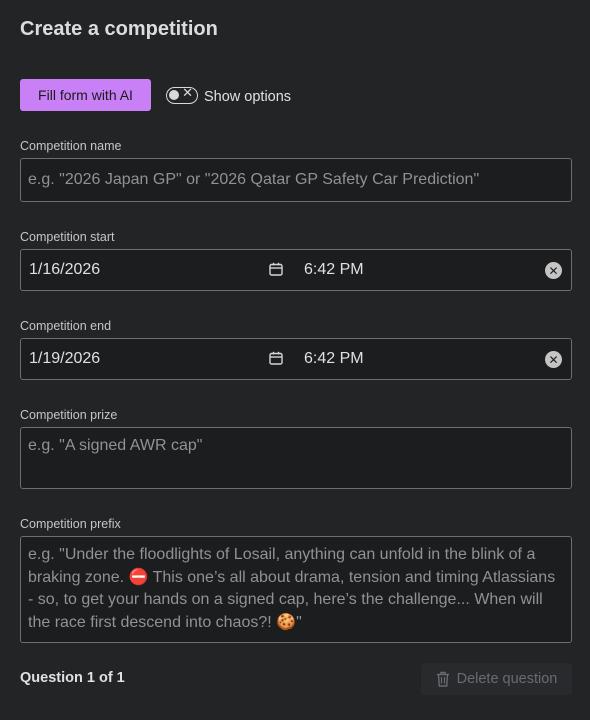 Image resolution: width=590 pixels, height=720 pixels. Describe the element at coordinates (187, 93) in the screenshot. I see `x-icon: ✕` at that location.